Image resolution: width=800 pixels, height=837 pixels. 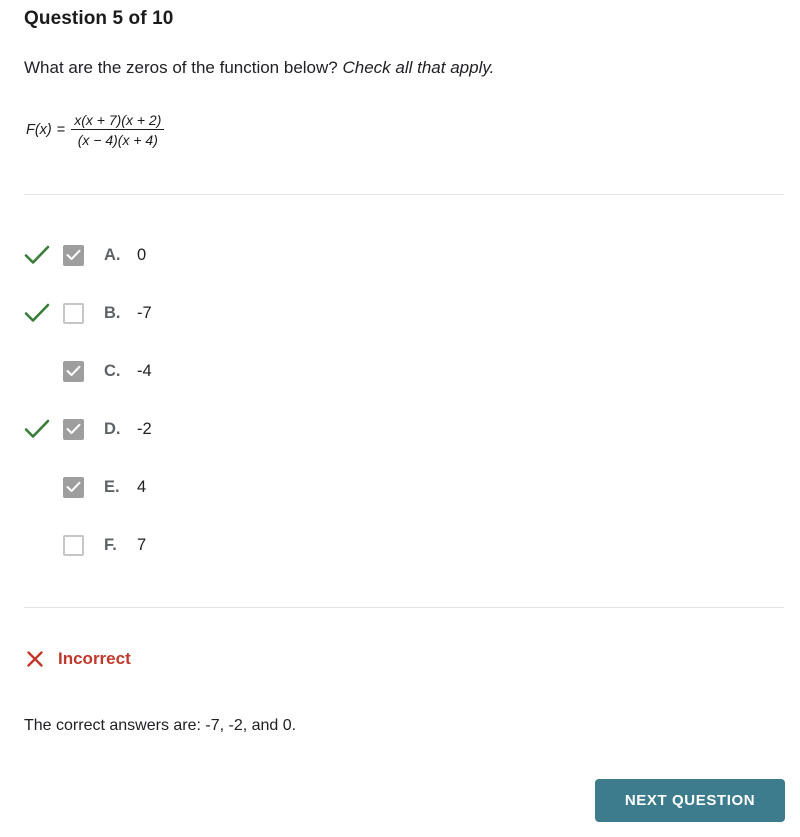 What do you see at coordinates (142, 254) in the screenshot?
I see `answer-option-value: 0` at bounding box center [142, 254].